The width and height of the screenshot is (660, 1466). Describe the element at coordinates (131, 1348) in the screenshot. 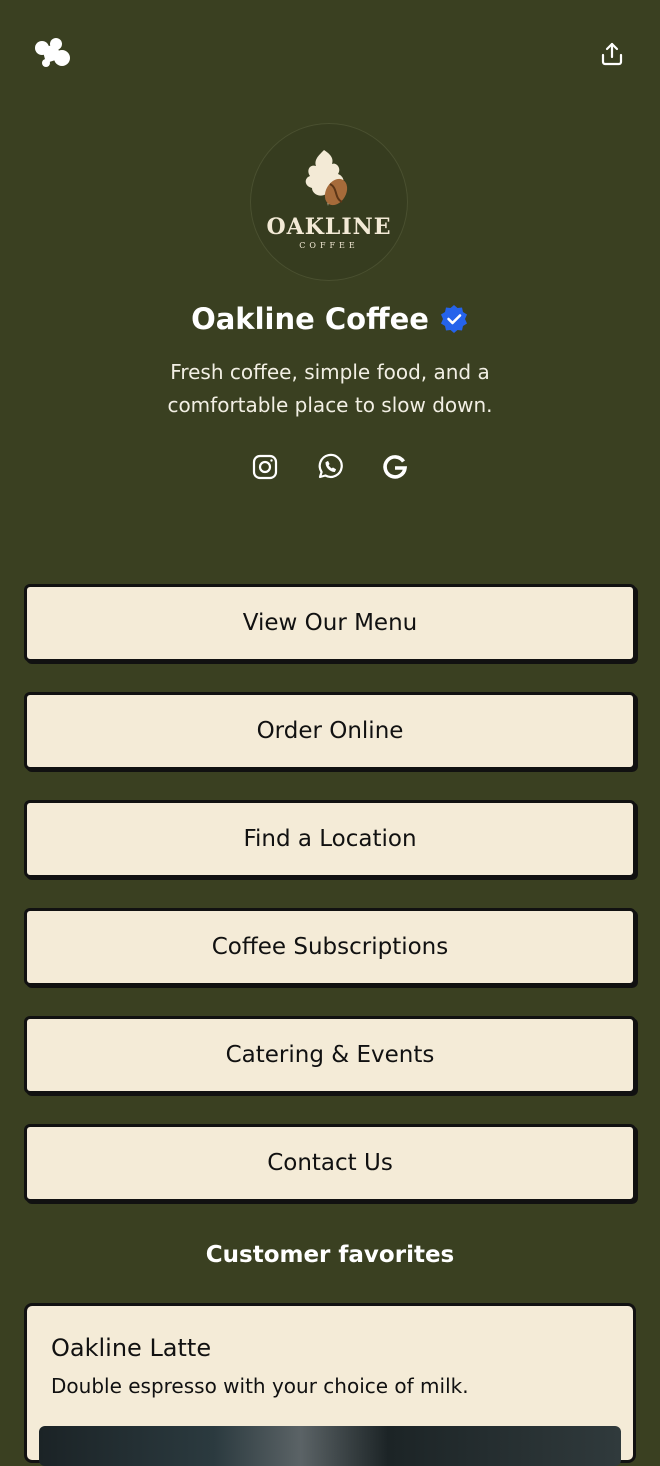

I see `favorite-name: Oakline Latte` at that location.